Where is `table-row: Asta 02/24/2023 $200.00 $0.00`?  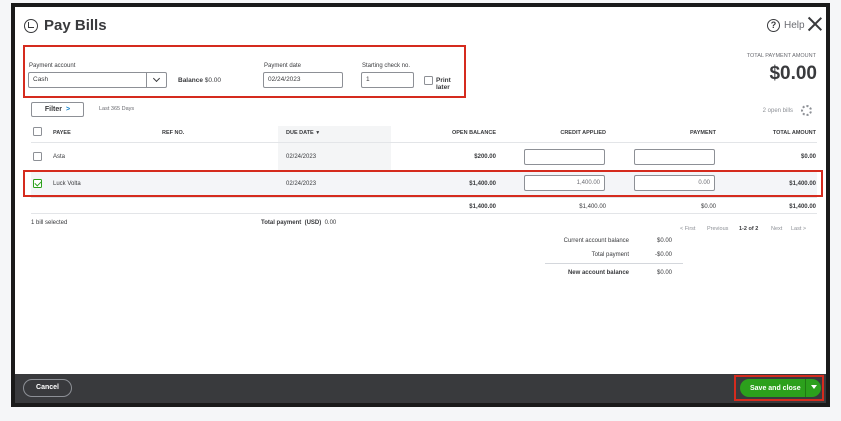 table-row: Asta 02/24/2023 $200.00 $0.00 is located at coordinates (424, 156).